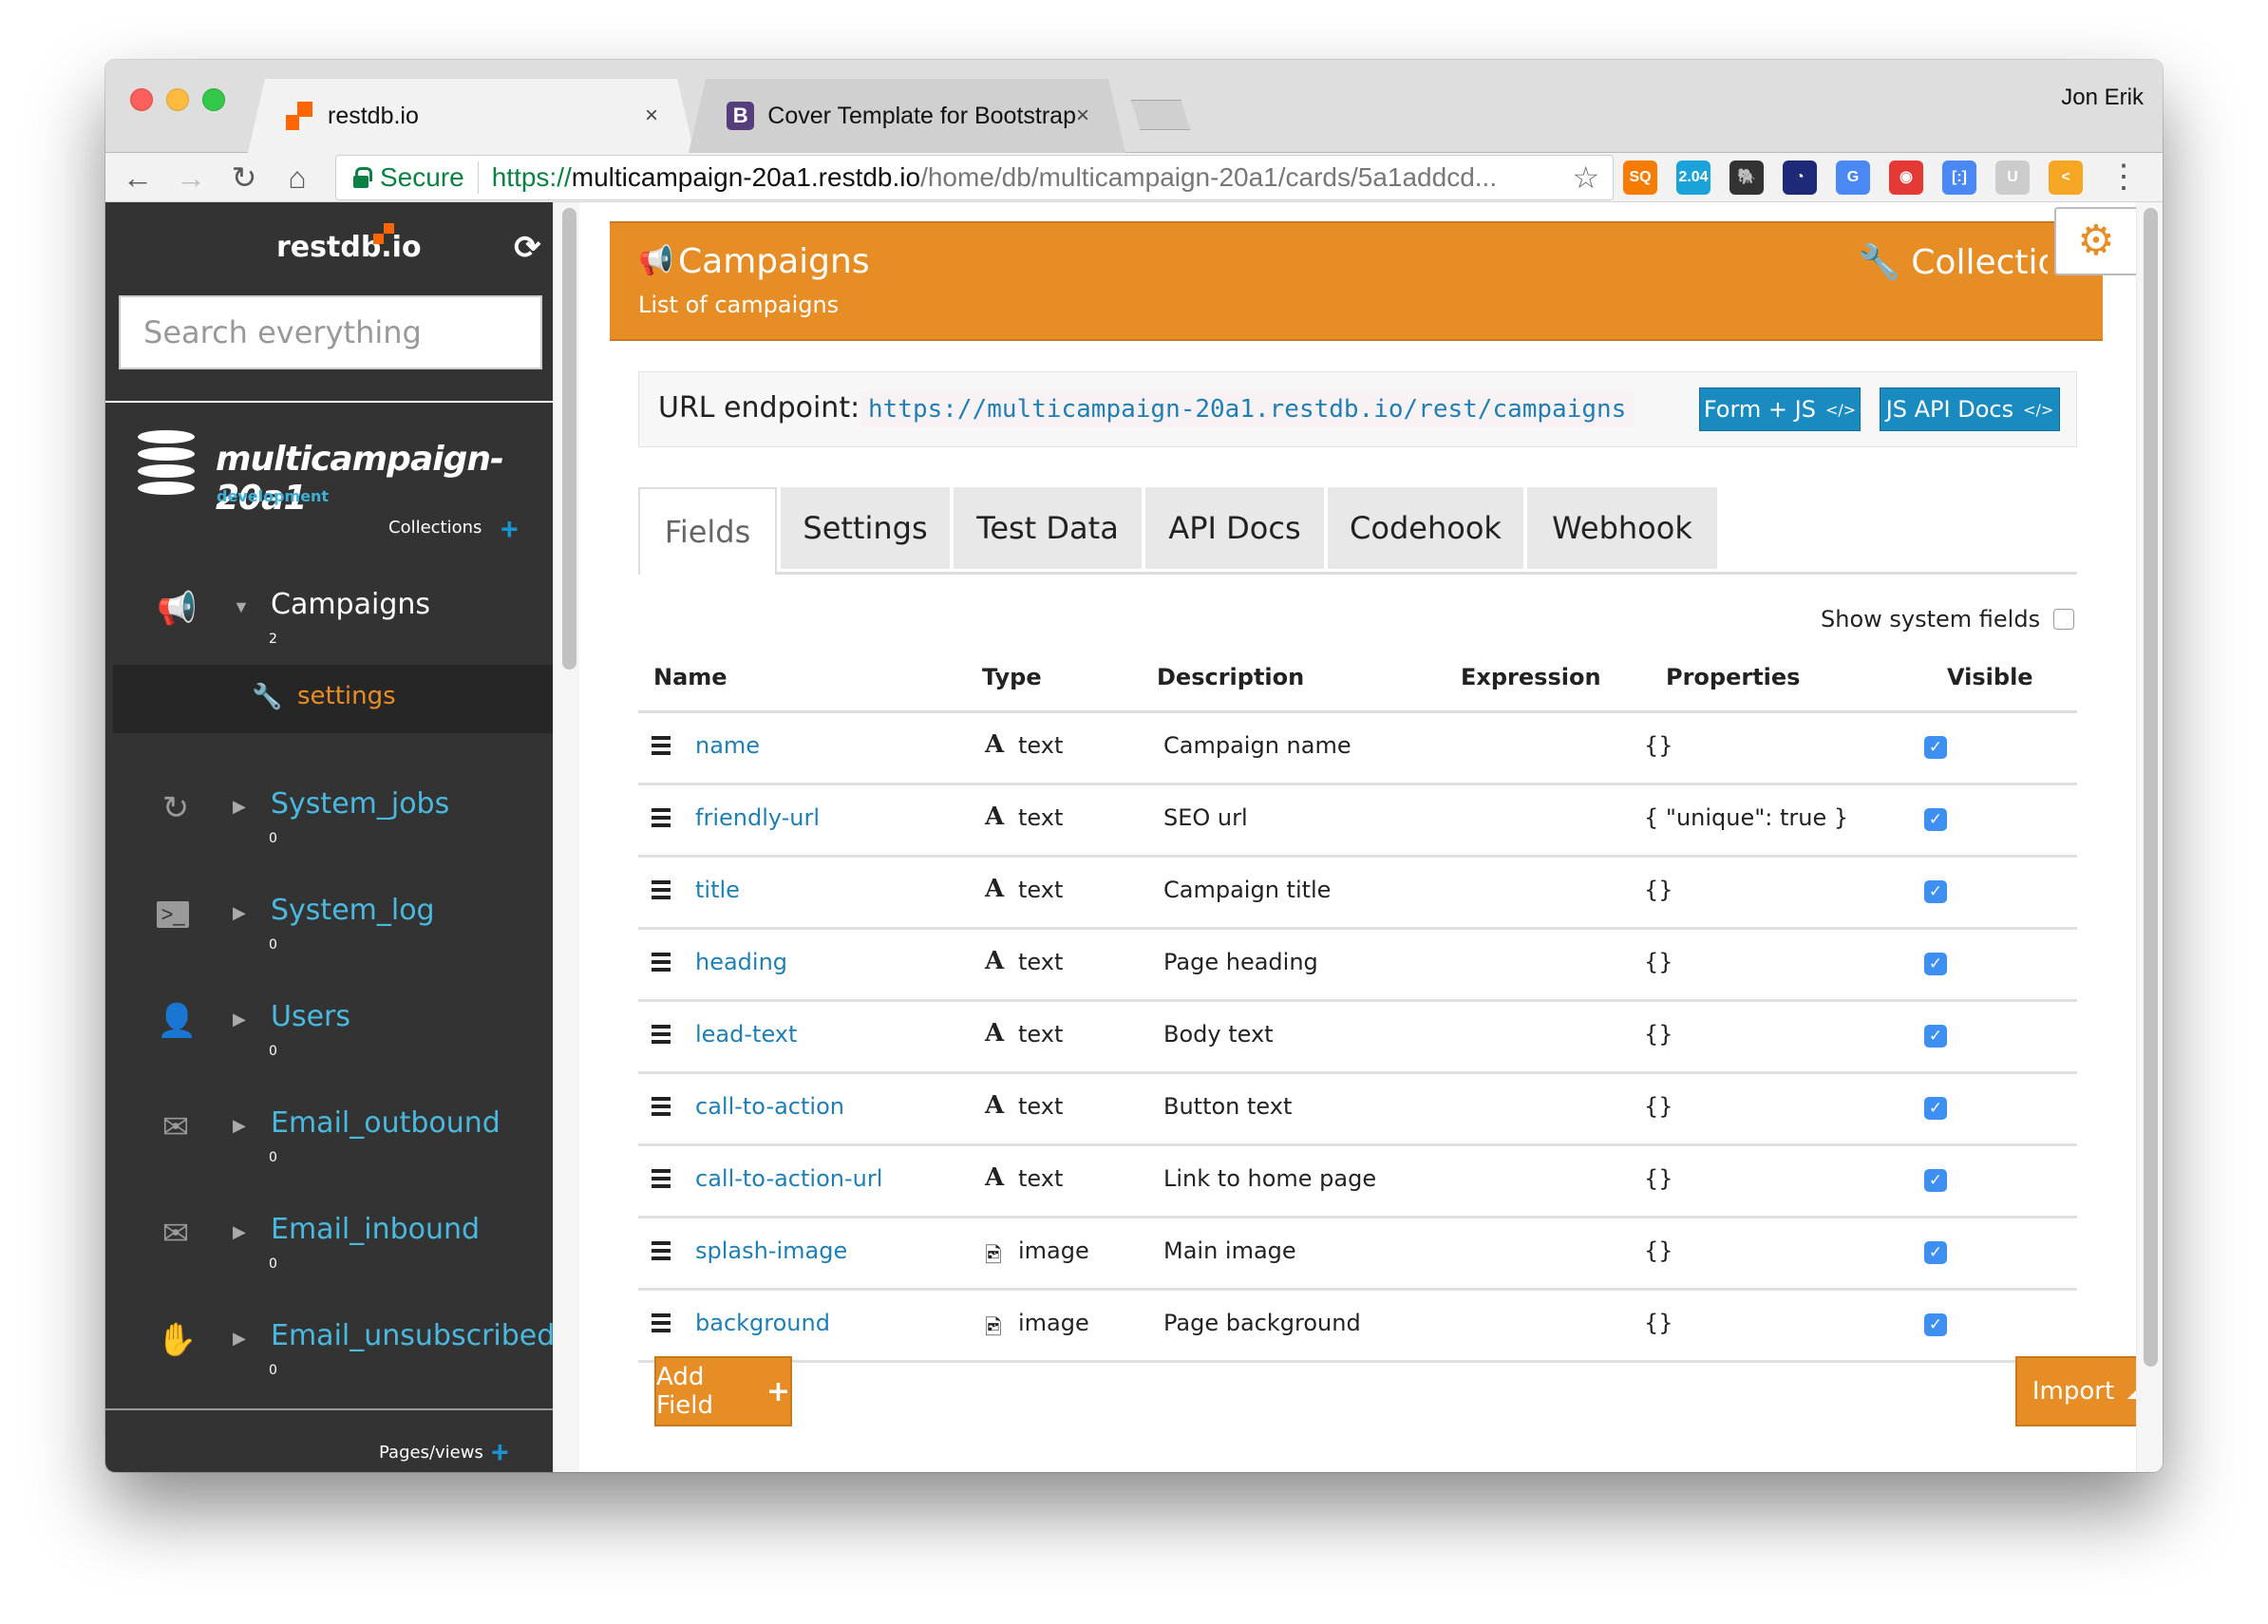  What do you see at coordinates (569, 439) in the screenshot?
I see `sidebar-scrollbar-thumb` at bounding box center [569, 439].